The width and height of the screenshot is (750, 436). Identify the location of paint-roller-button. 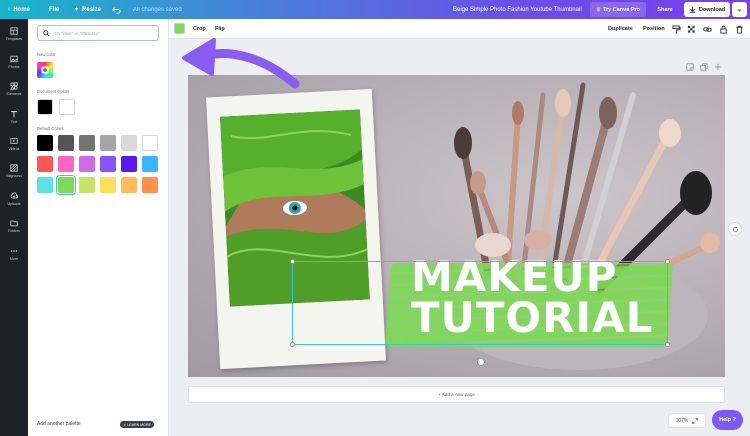
(676, 29).